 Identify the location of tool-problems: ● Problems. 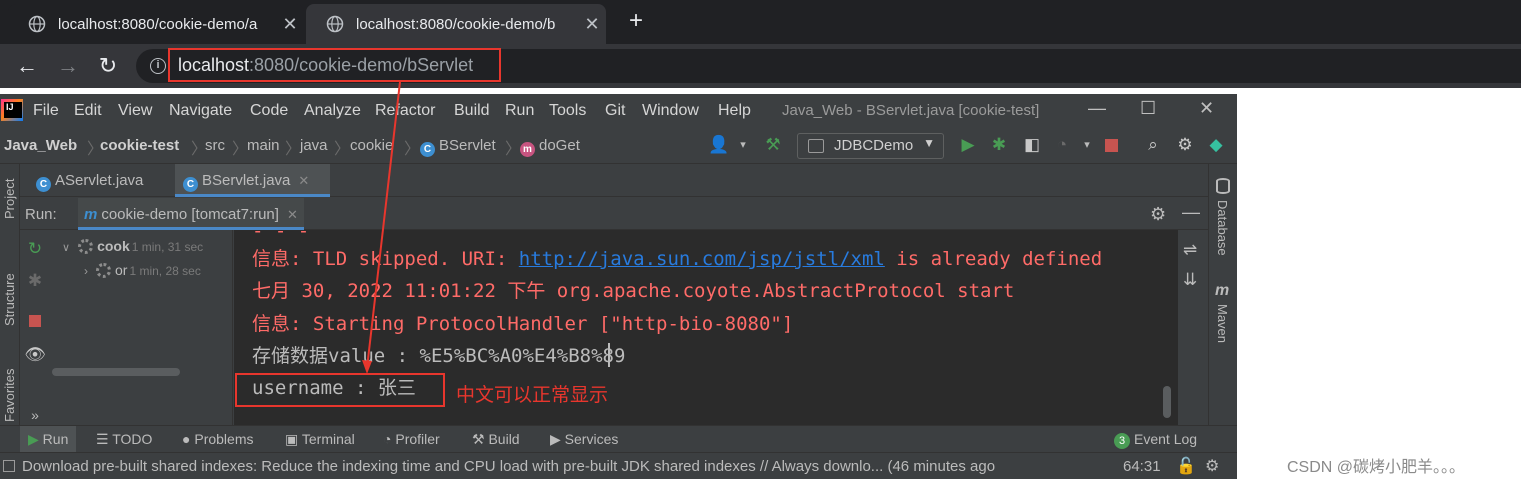
(218, 439).